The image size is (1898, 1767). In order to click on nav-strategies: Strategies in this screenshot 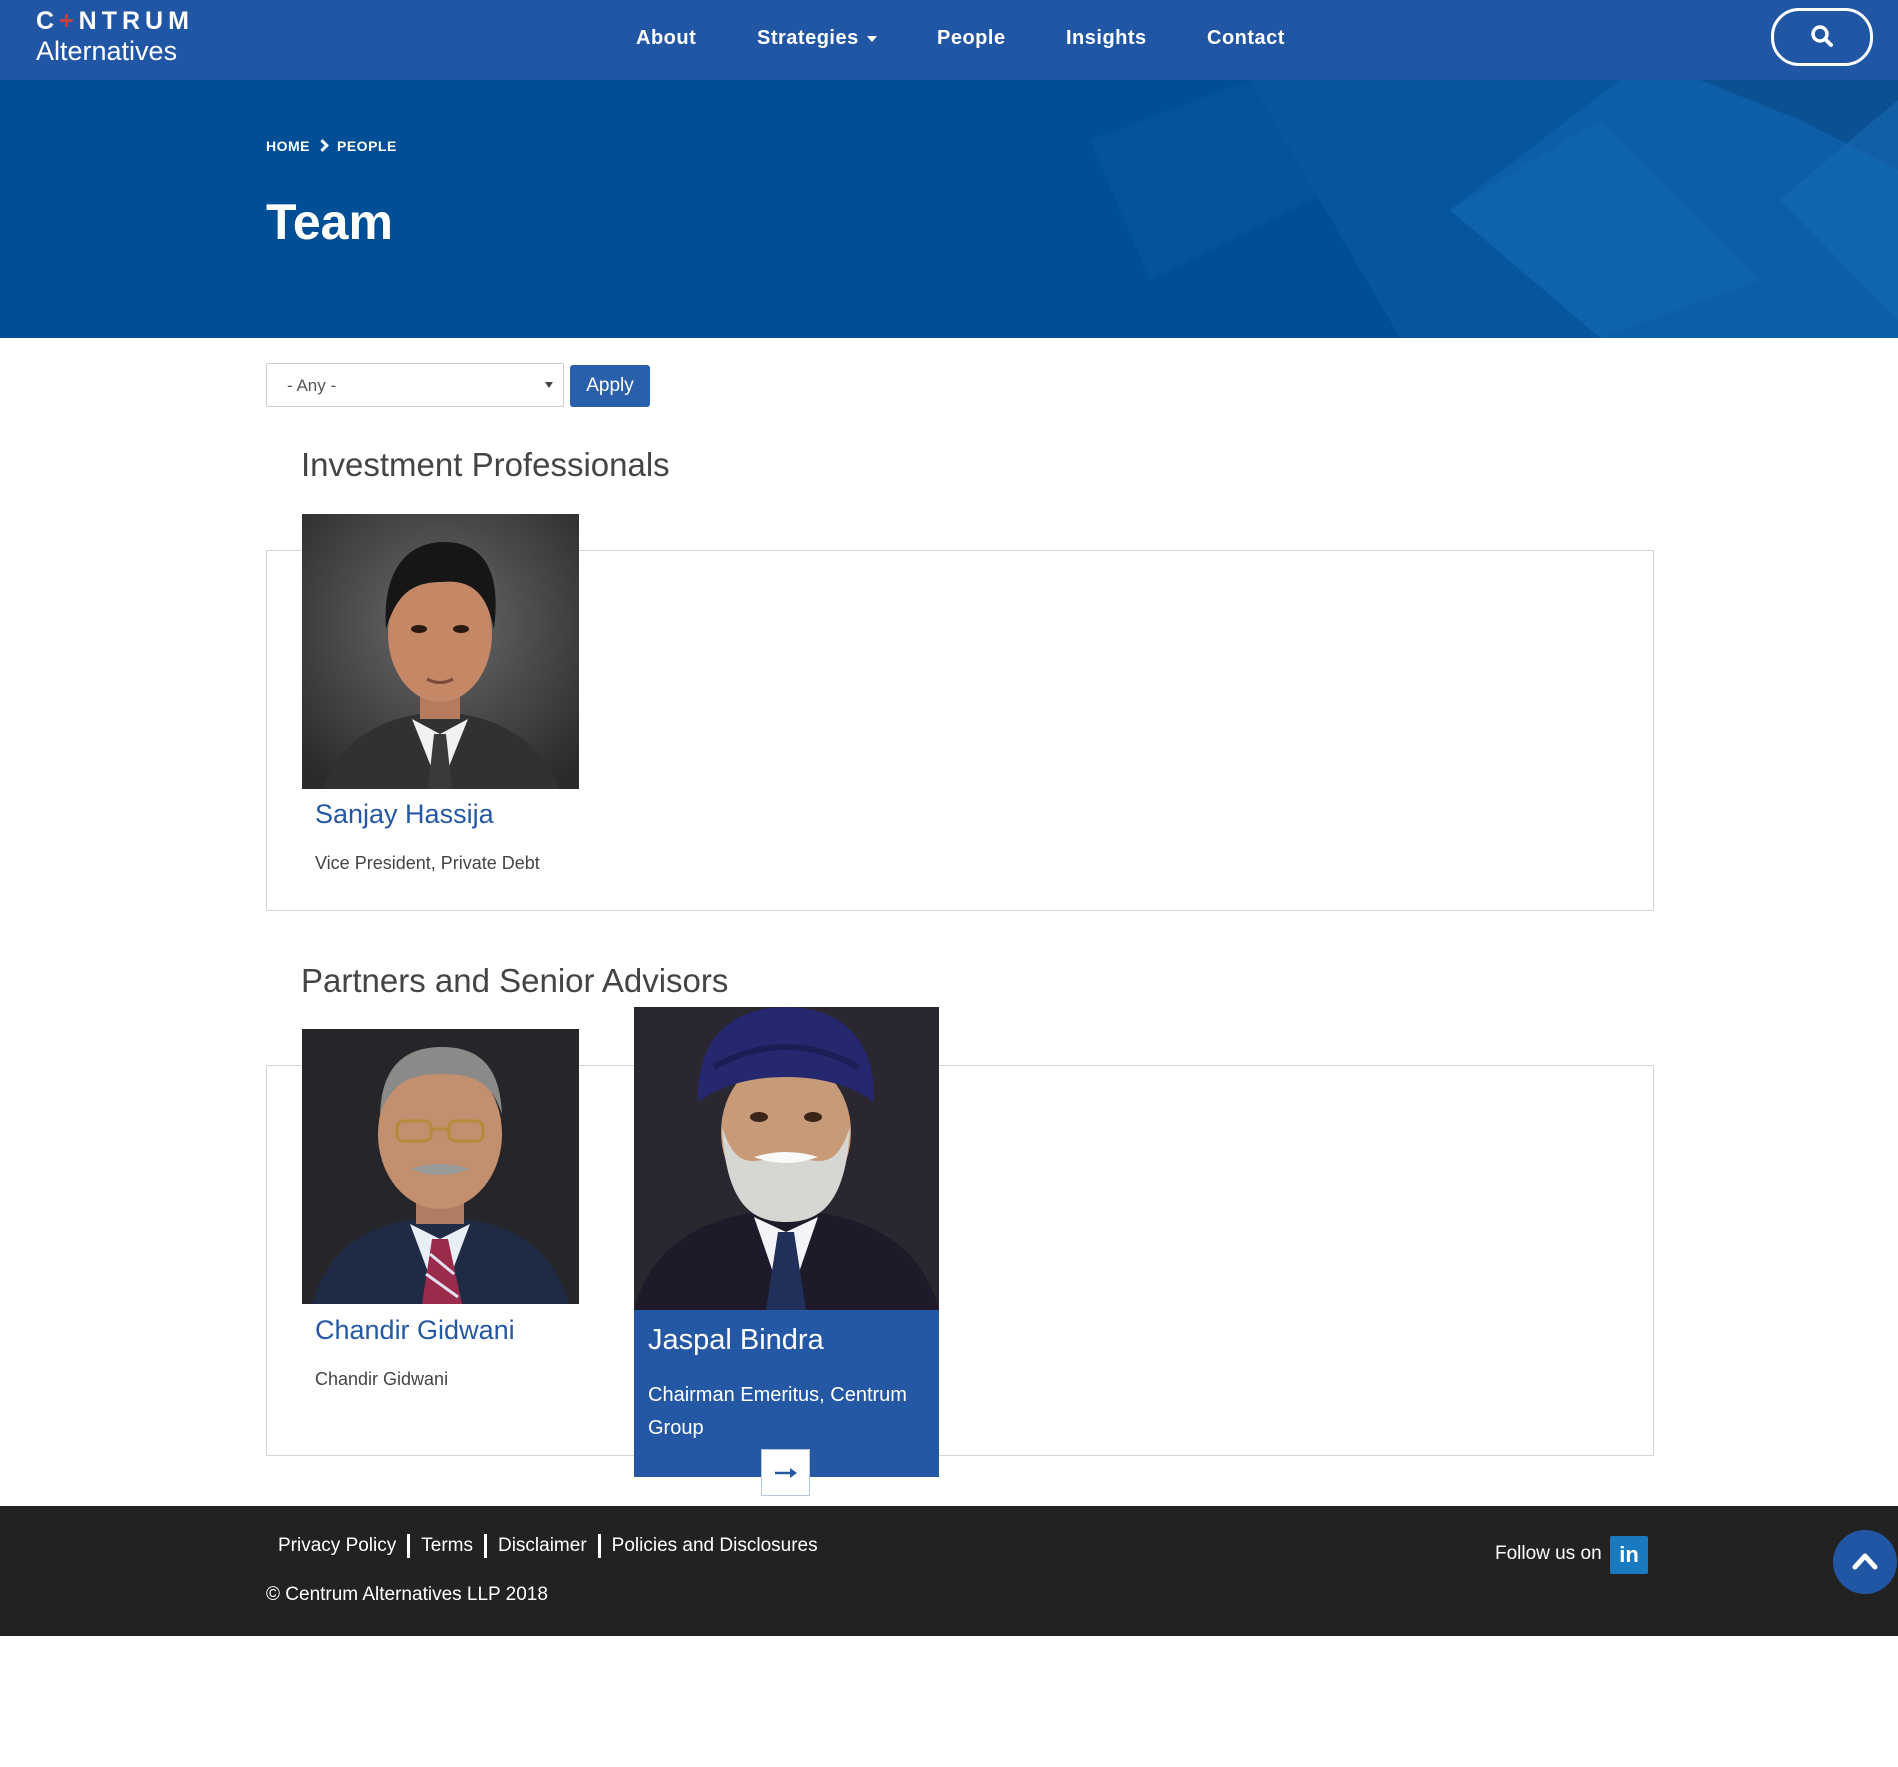, I will do `click(817, 38)`.